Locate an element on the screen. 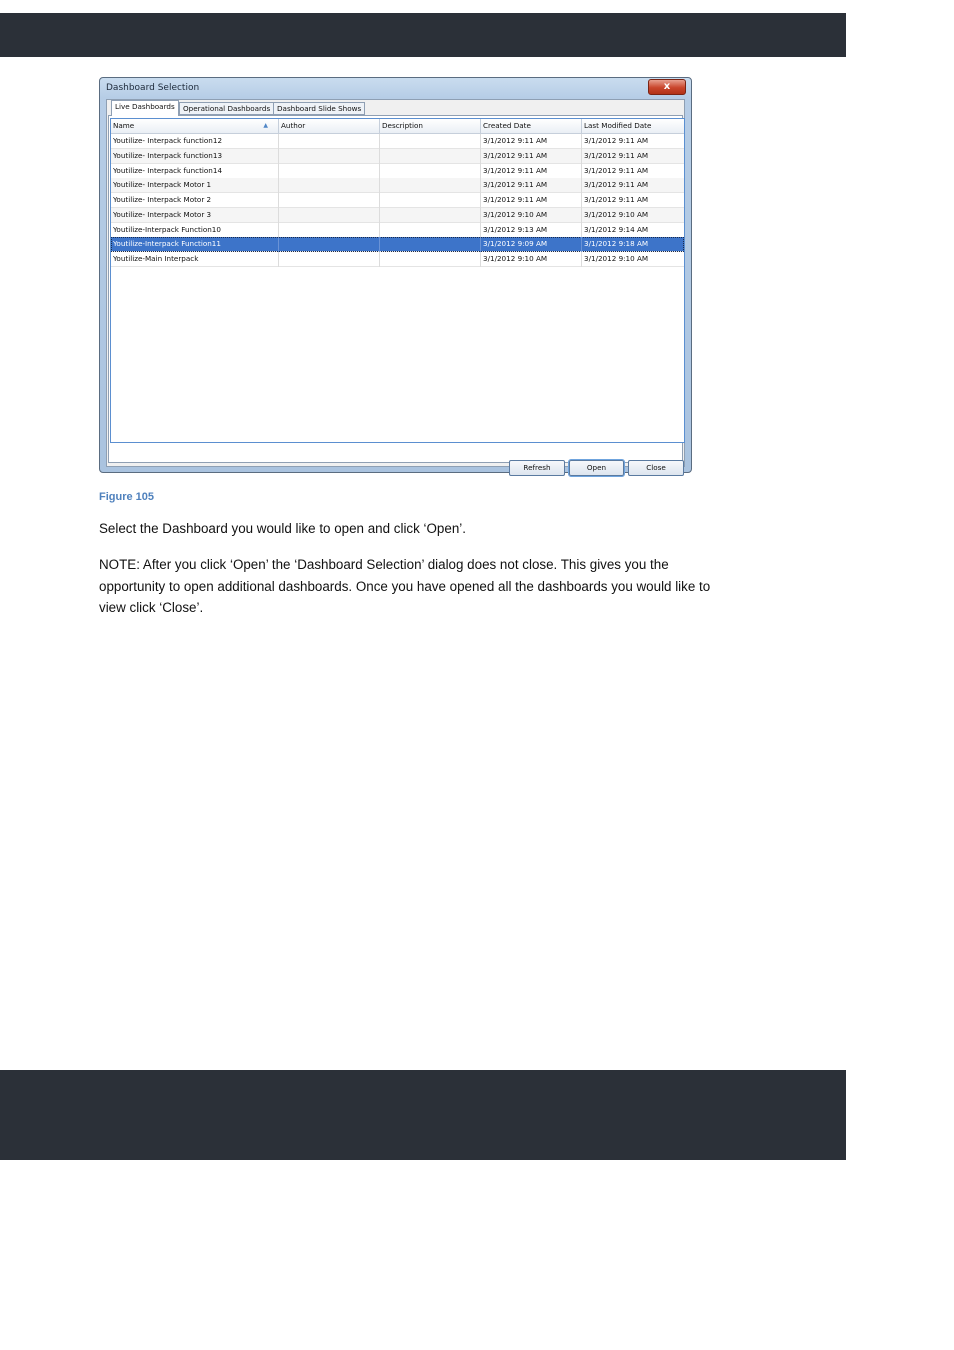 This screenshot has height=1350, width=954. cell-name: Youtilize- Interpack function13 is located at coordinates (195, 156).